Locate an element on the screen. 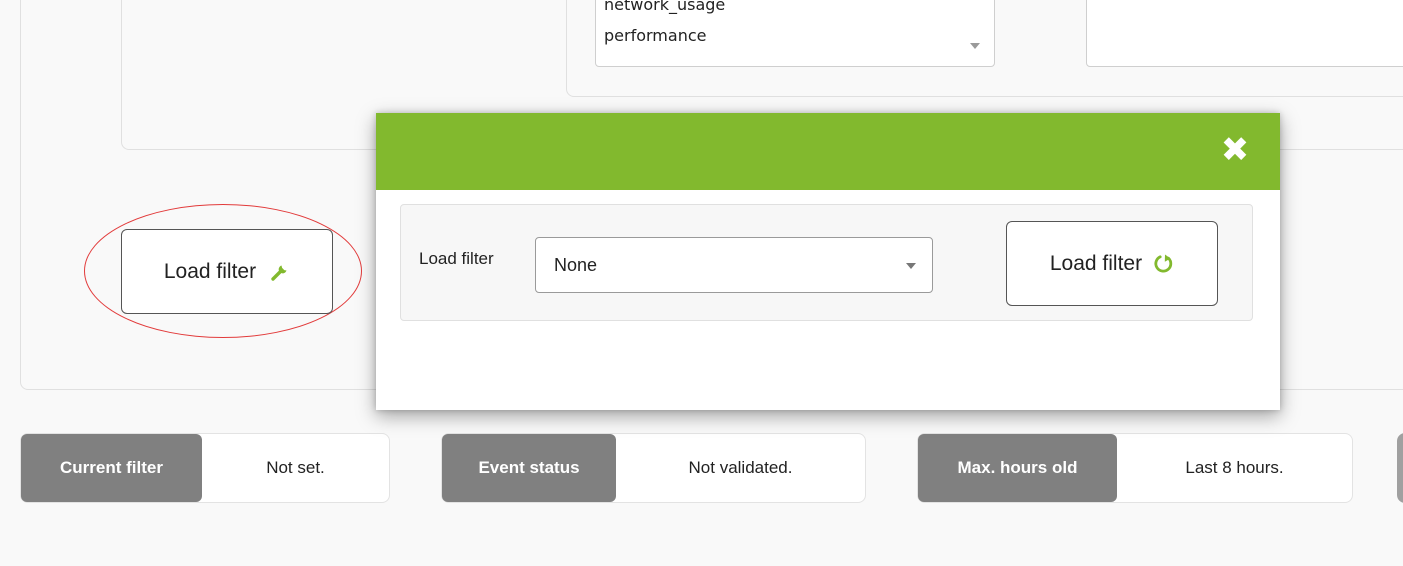 The image size is (1403, 566). current-filter-status: Current filter Not set. is located at coordinates (205, 468).